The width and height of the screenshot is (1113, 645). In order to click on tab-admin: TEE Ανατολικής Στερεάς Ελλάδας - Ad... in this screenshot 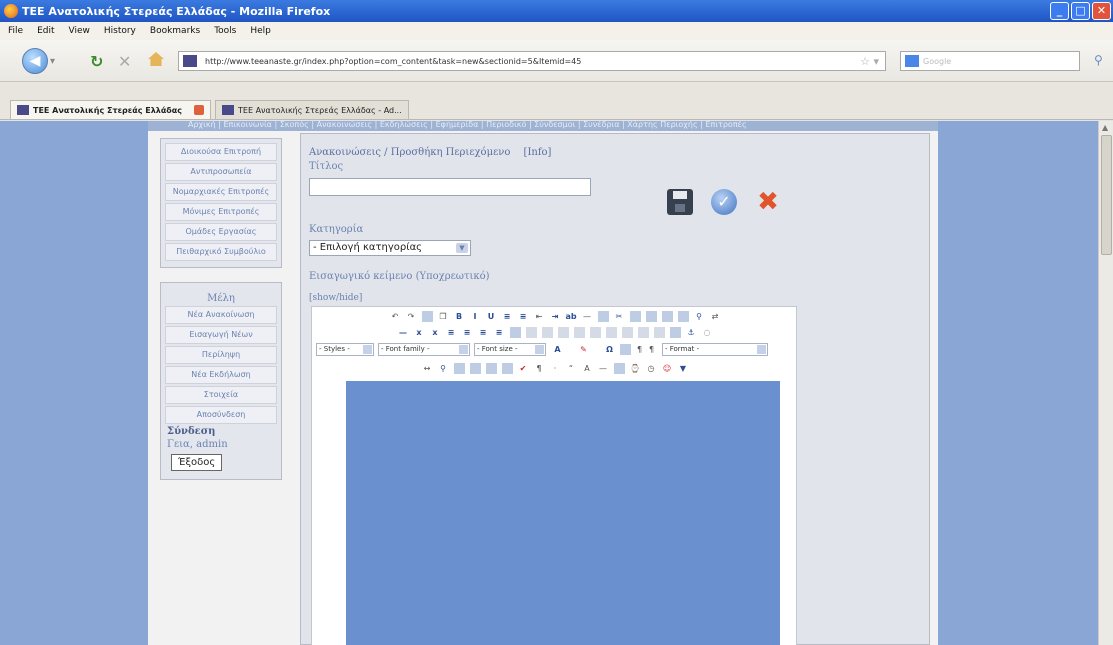, I will do `click(312, 109)`.